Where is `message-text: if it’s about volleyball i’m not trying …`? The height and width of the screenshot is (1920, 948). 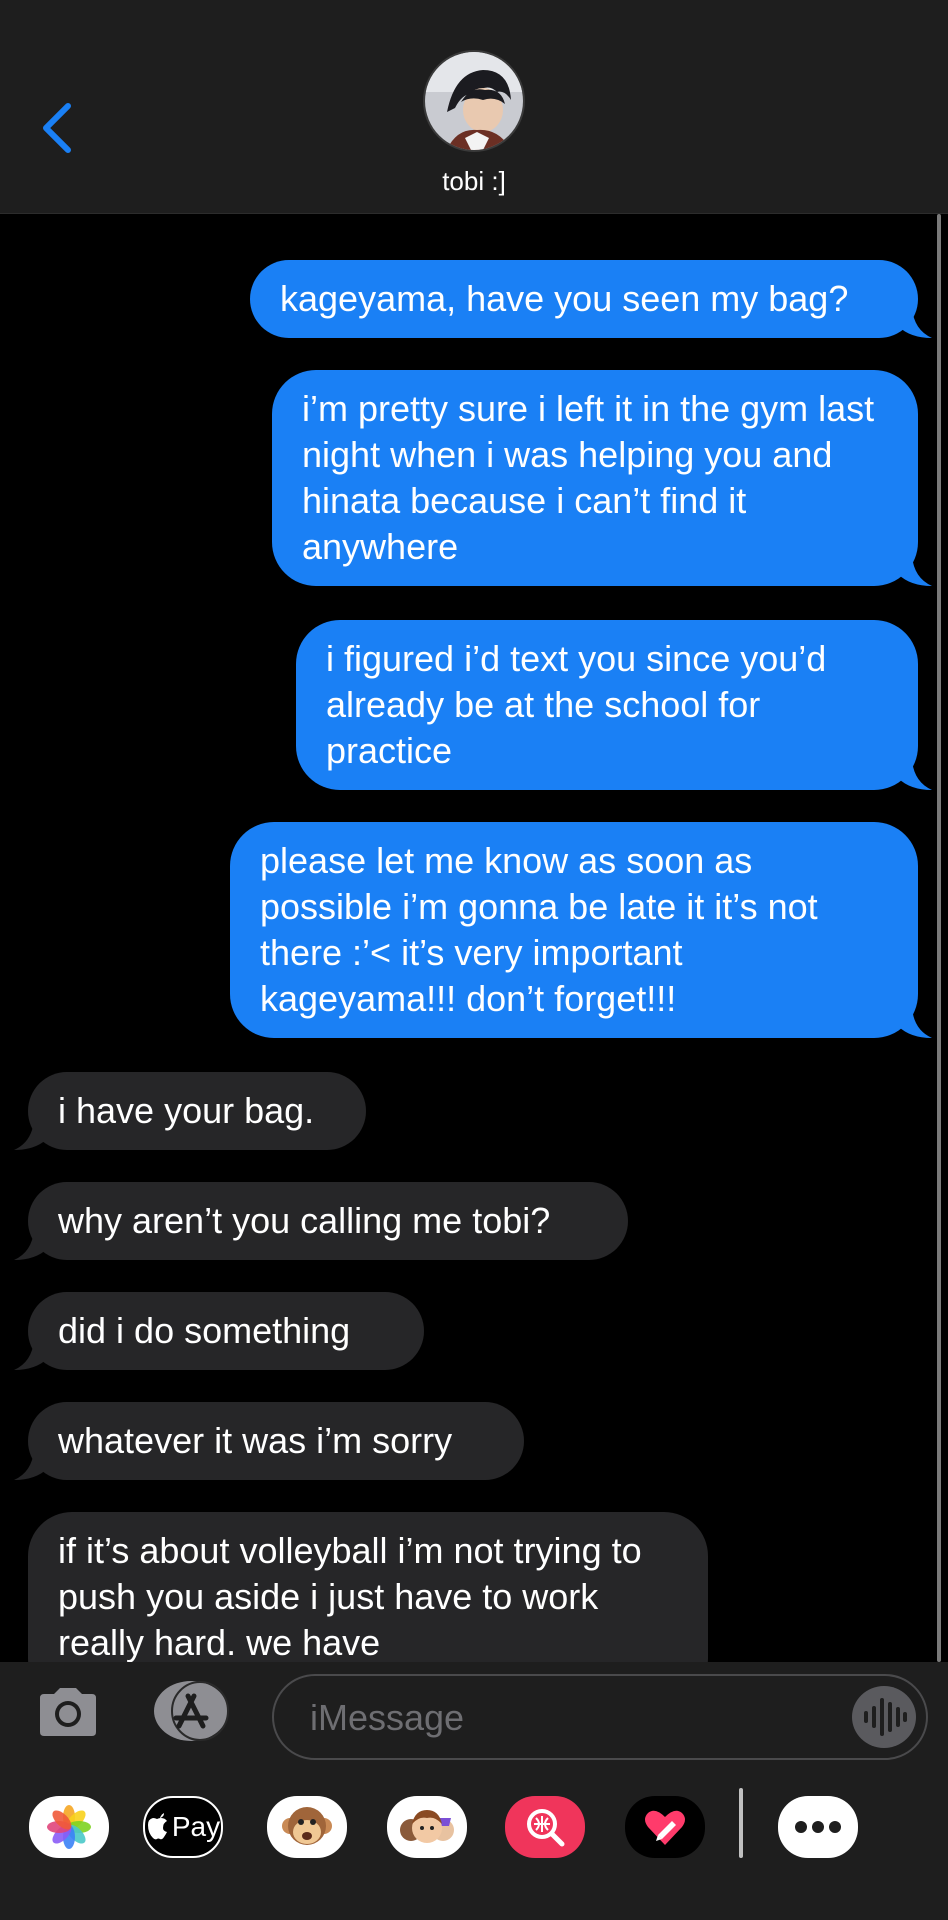 message-text: if it’s about volleyball i’m not trying … is located at coordinates (350, 1596).